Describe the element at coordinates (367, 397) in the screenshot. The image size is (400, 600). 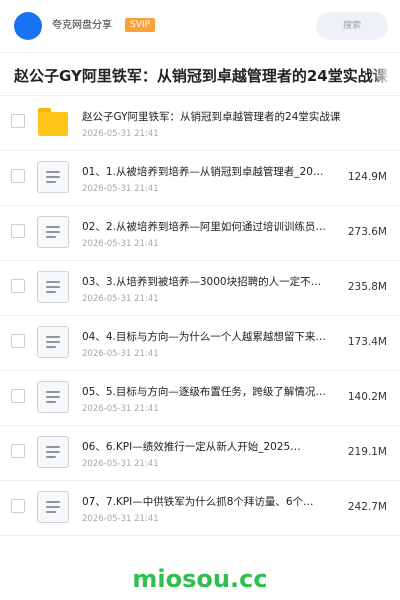
I see `file-size: 140.2M` at that location.